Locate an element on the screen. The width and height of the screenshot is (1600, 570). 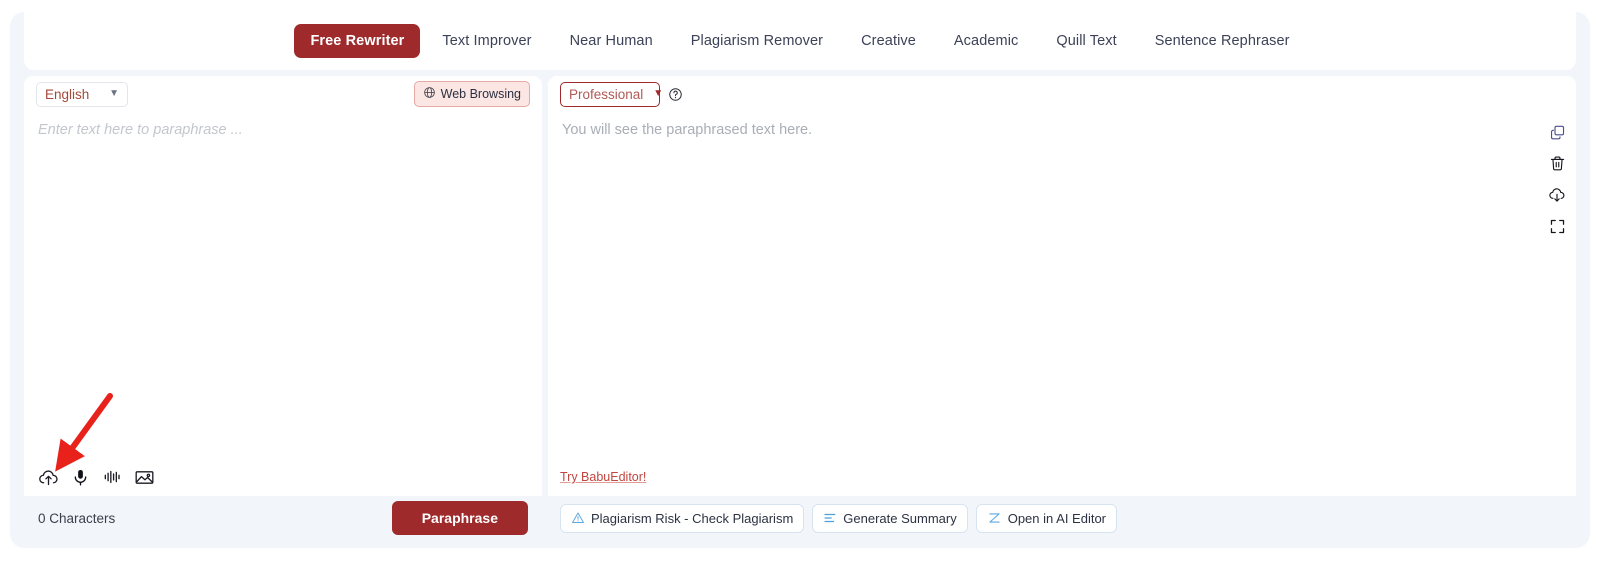
output-placeholder: You will see the paraphrased text here. is located at coordinates (687, 130).